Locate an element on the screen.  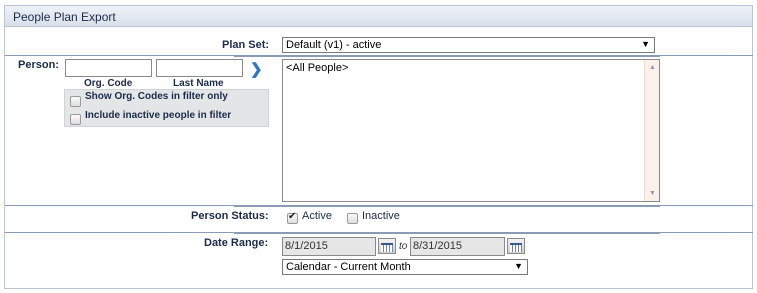
plan-set-select: Default (v1) - active ▼ is located at coordinates (468, 45).